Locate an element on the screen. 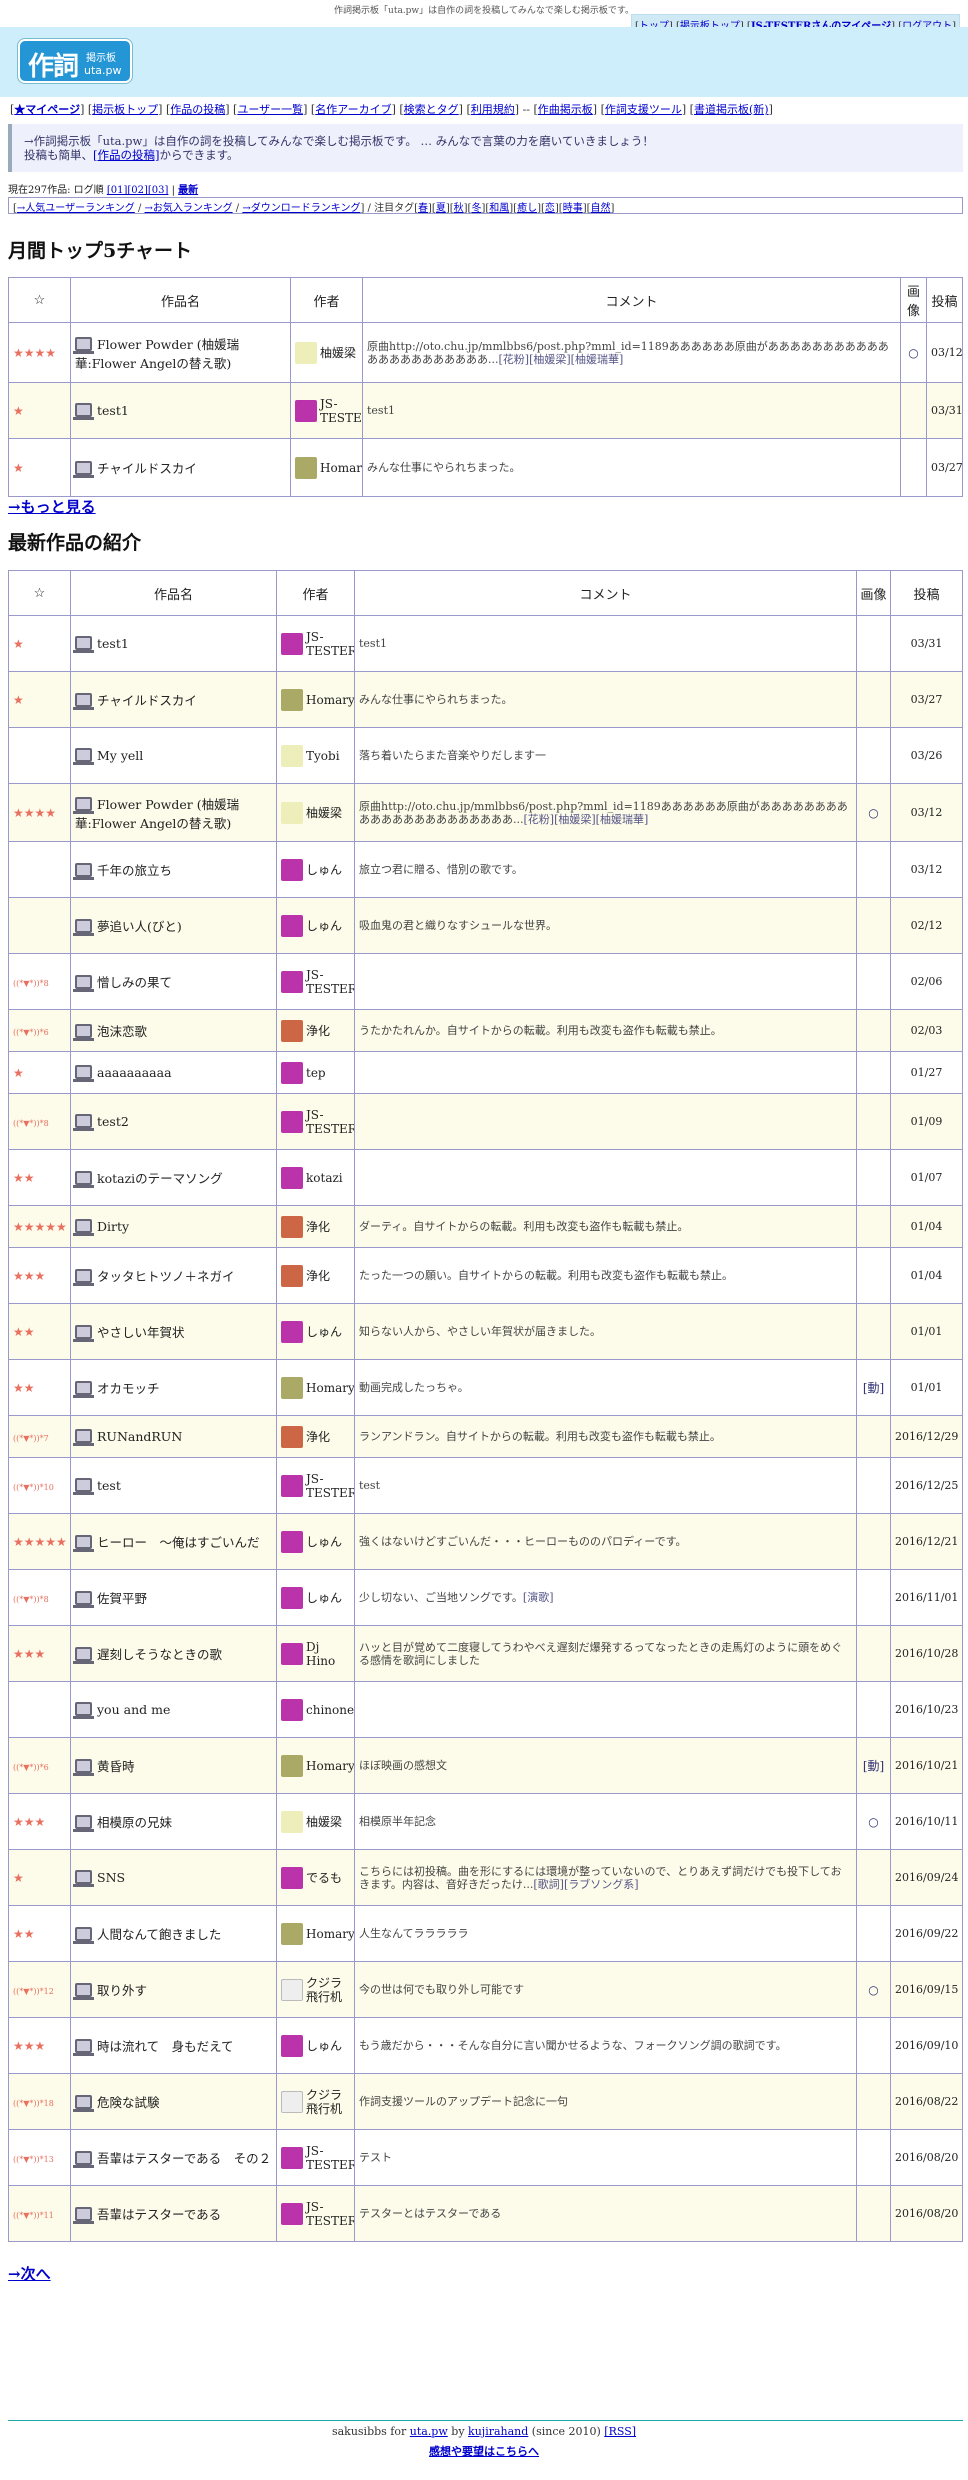 The image size is (968, 2480). feedback-link: 感想や要望はこちらへ is located at coordinates (484, 2451).